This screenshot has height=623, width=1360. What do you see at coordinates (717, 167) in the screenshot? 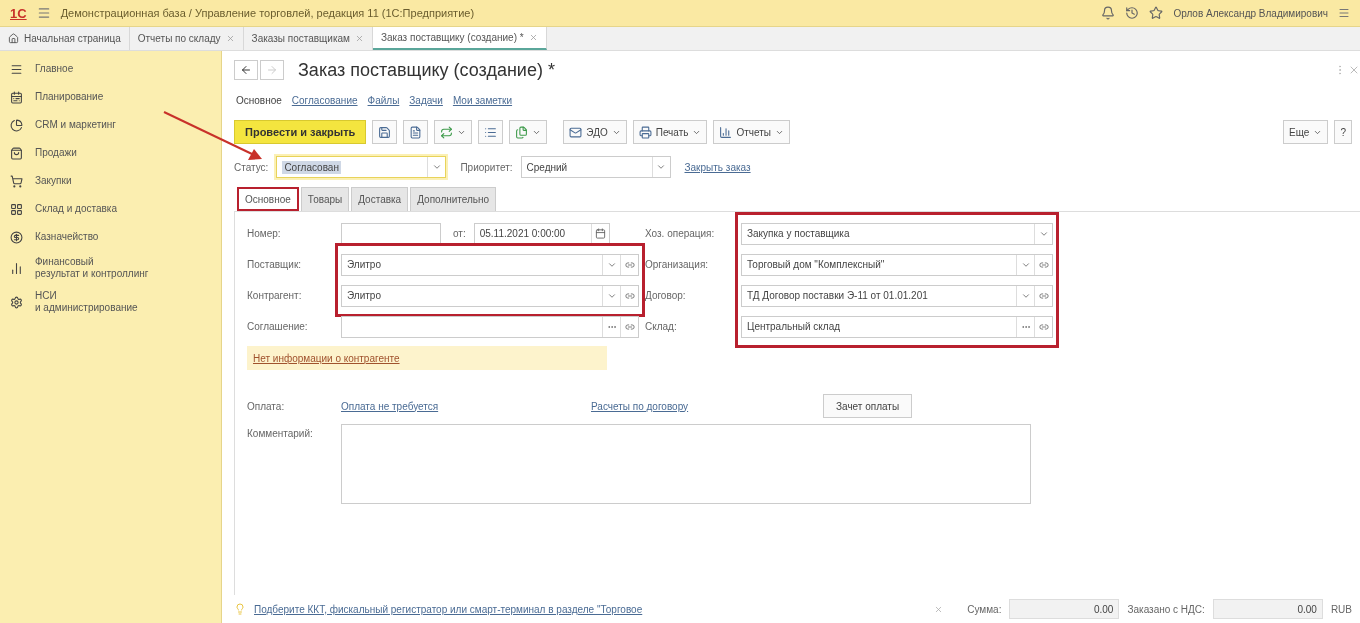
I see `close-order-link: Закрыть заказ` at bounding box center [717, 167].